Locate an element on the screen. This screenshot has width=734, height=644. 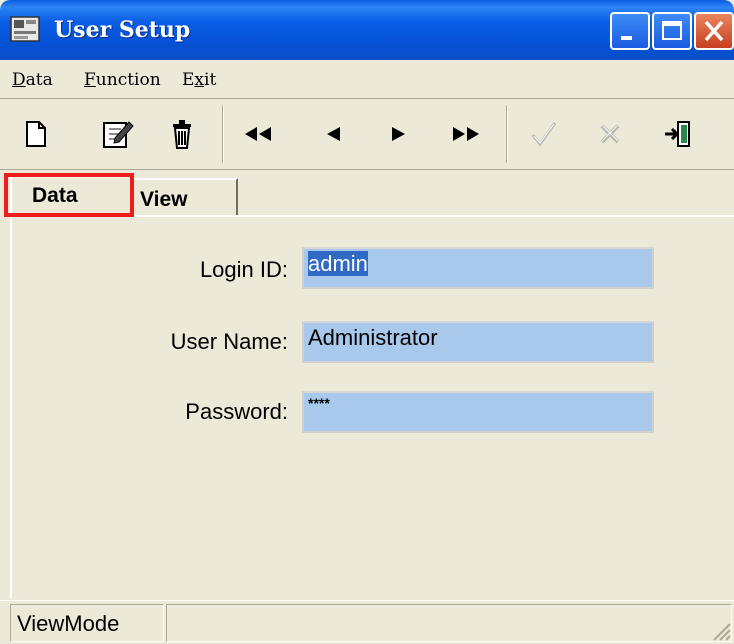
confirm-icon is located at coordinates (544, 134).